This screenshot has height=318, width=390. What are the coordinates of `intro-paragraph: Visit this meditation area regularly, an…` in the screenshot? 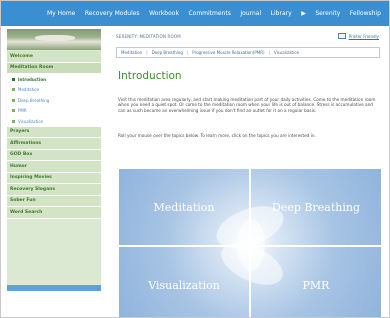 It's located at (247, 105).